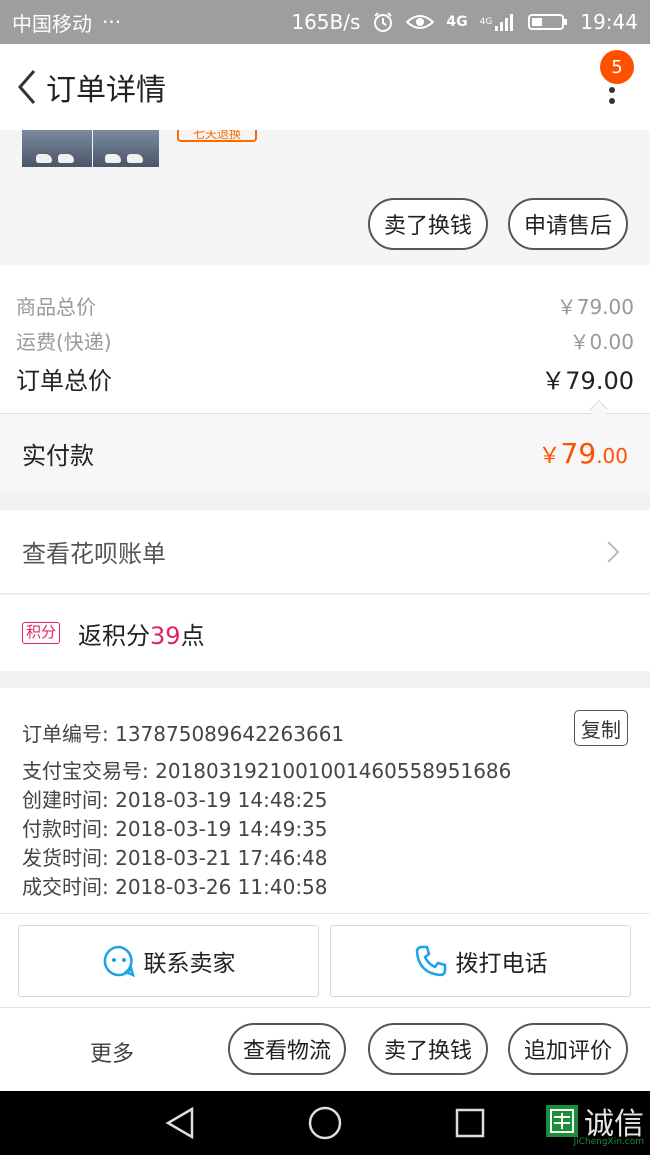  I want to click on chat-icon, so click(119, 961).